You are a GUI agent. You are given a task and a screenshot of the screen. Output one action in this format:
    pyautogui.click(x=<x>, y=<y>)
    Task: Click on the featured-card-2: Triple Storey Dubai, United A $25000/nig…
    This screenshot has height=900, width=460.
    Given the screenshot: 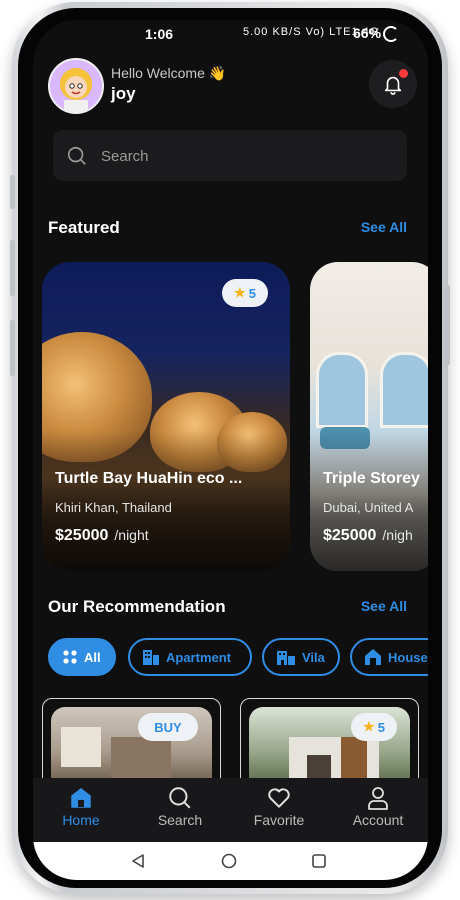 What is the action you would take?
    pyautogui.click(x=369, y=416)
    